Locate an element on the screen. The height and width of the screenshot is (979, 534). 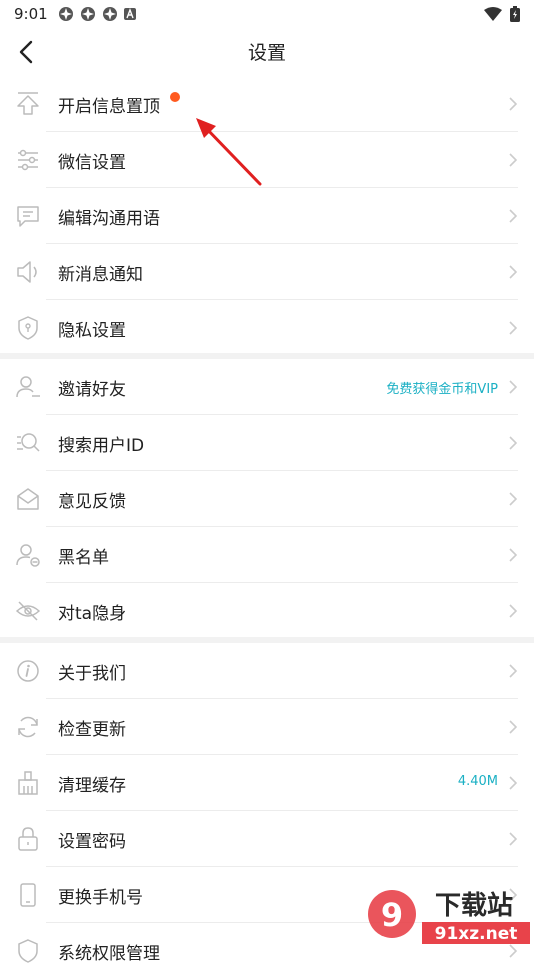
info-icon is located at coordinates (28, 671).